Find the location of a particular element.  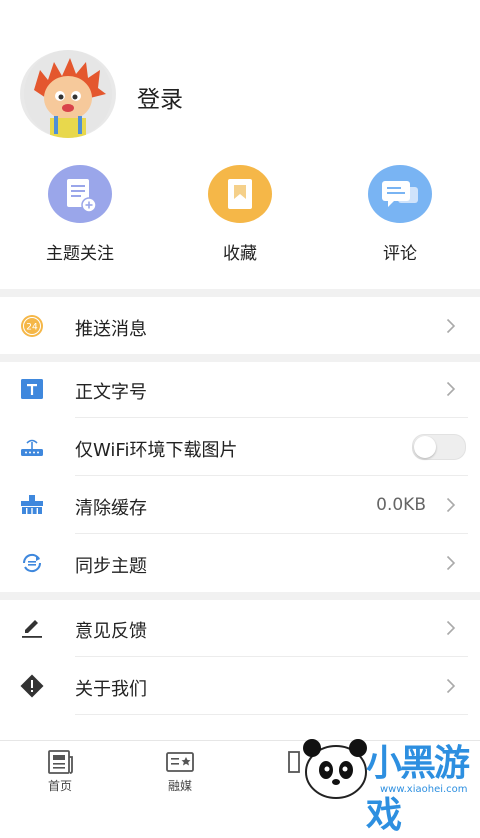

media-card-icon is located at coordinates (180, 762).